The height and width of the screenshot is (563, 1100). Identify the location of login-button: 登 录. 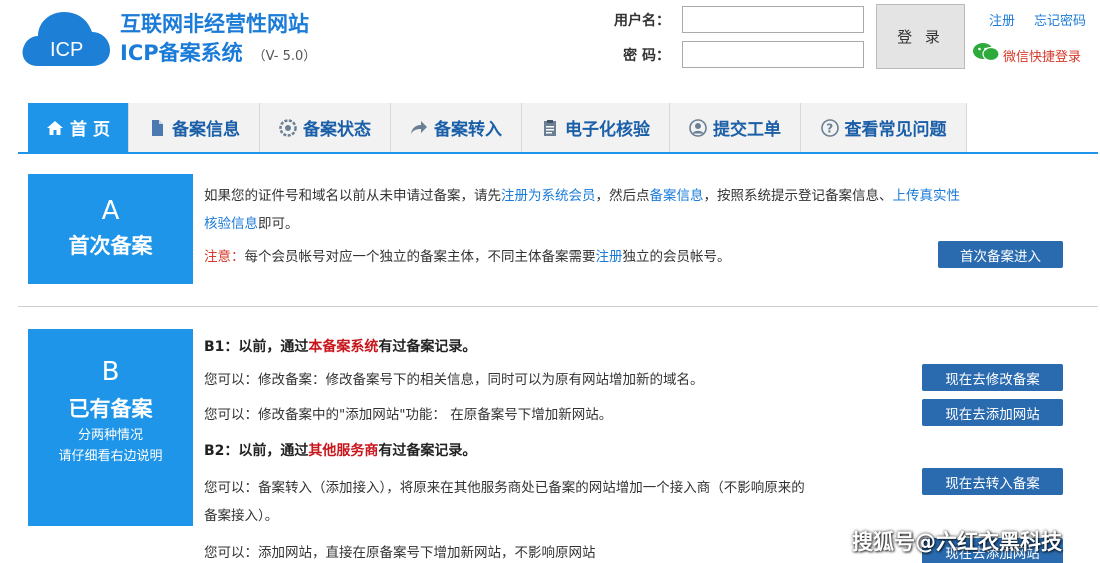
(920, 36).